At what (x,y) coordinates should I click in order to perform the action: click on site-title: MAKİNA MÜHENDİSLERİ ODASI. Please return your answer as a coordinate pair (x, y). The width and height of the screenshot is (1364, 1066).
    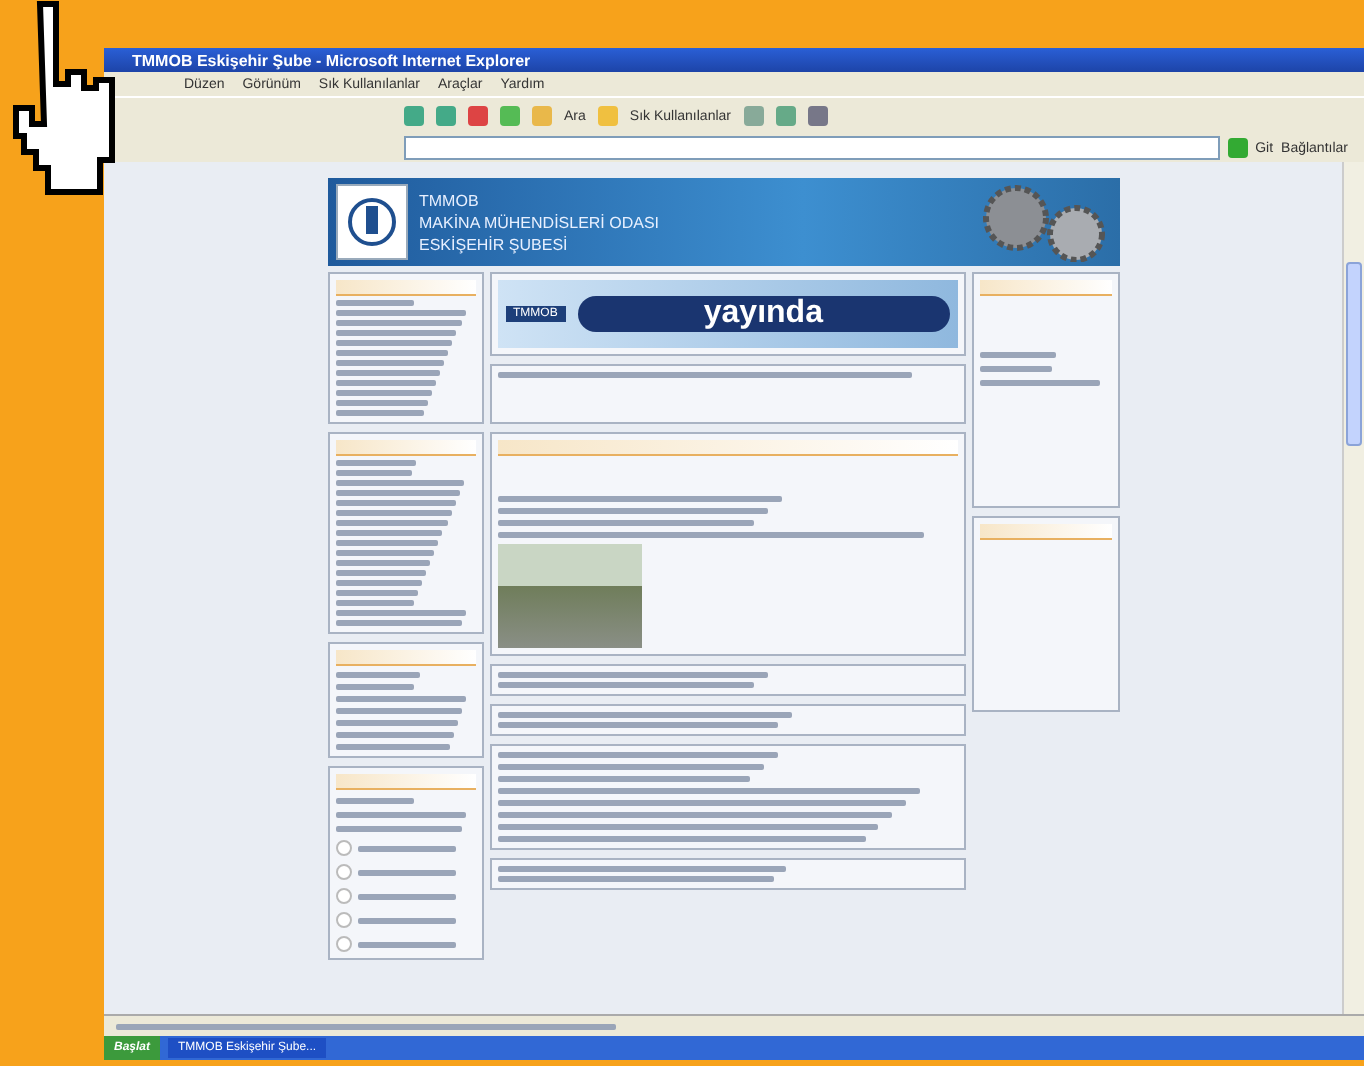
    Looking at the image, I should click on (540, 222).